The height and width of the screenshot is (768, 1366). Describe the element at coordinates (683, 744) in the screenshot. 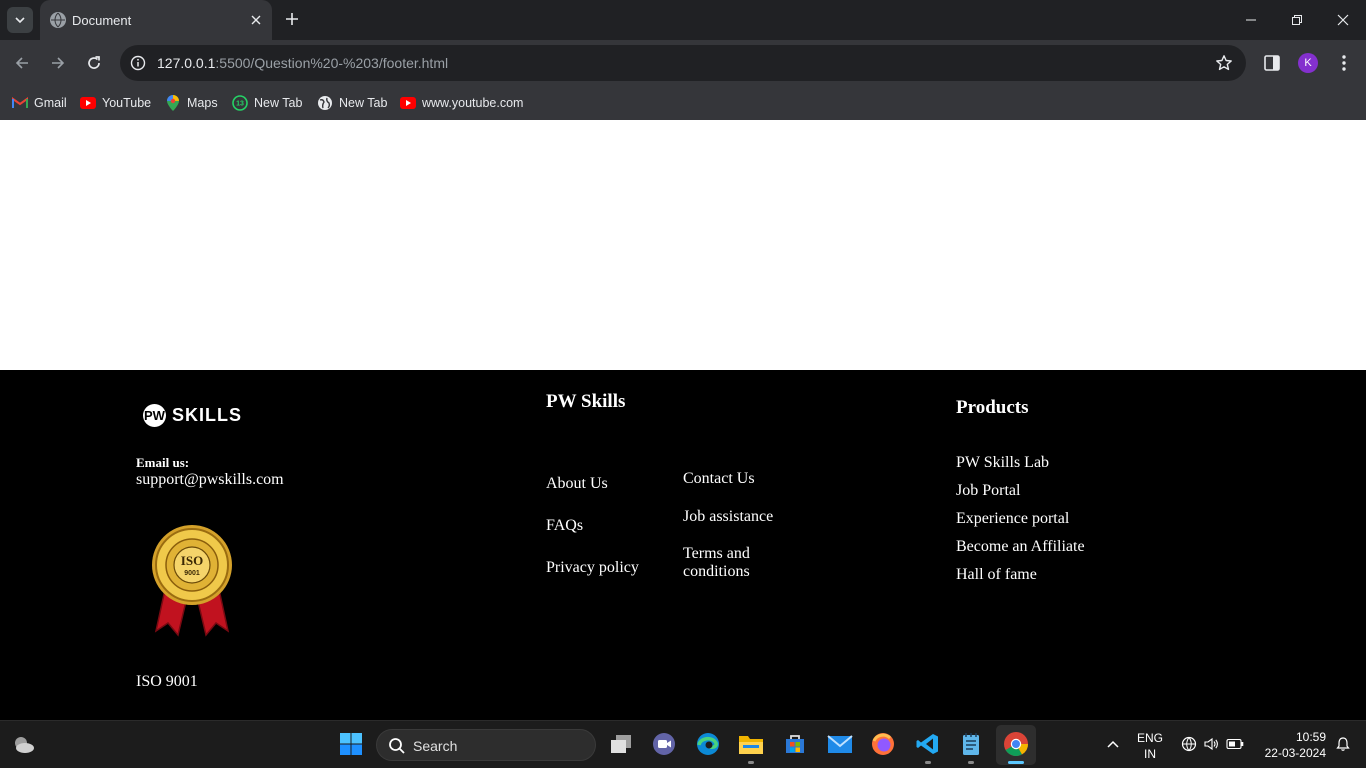

I see `windows-taskbar: Search ENG IN 10:59 22-03-2024` at that location.